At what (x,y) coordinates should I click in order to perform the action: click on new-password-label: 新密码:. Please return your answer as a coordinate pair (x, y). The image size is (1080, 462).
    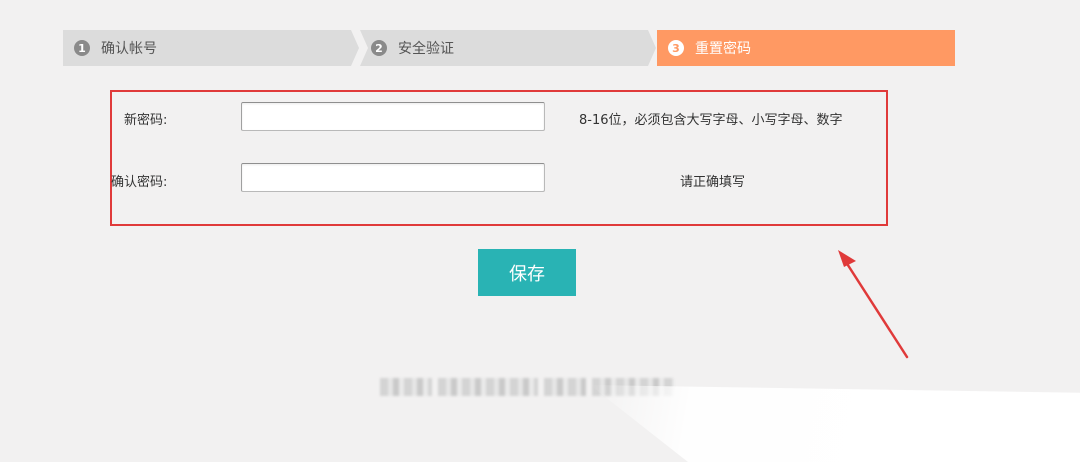
    Looking at the image, I should click on (146, 120).